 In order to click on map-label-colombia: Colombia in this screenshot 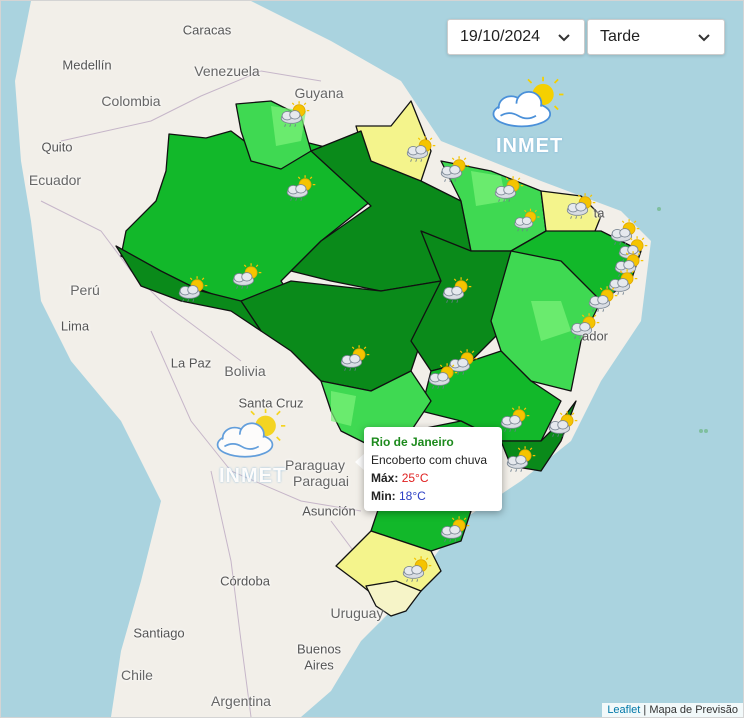, I will do `click(131, 101)`.